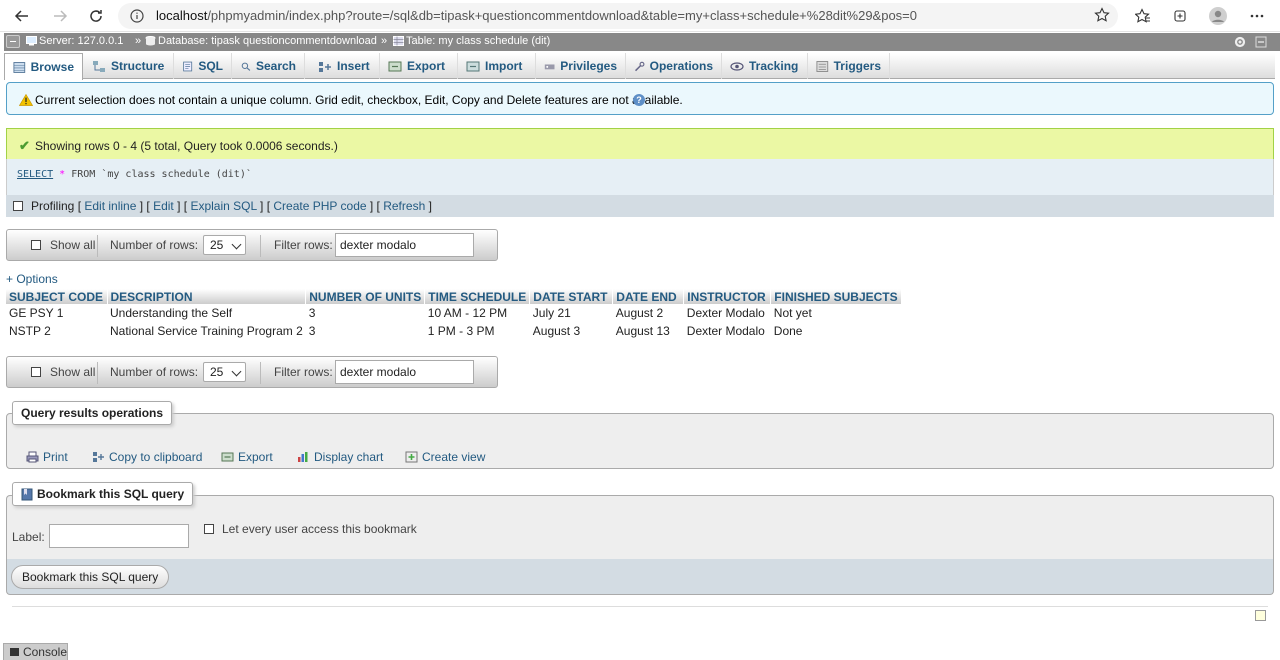  I want to click on favorite-add-icon, so click(1102, 16).